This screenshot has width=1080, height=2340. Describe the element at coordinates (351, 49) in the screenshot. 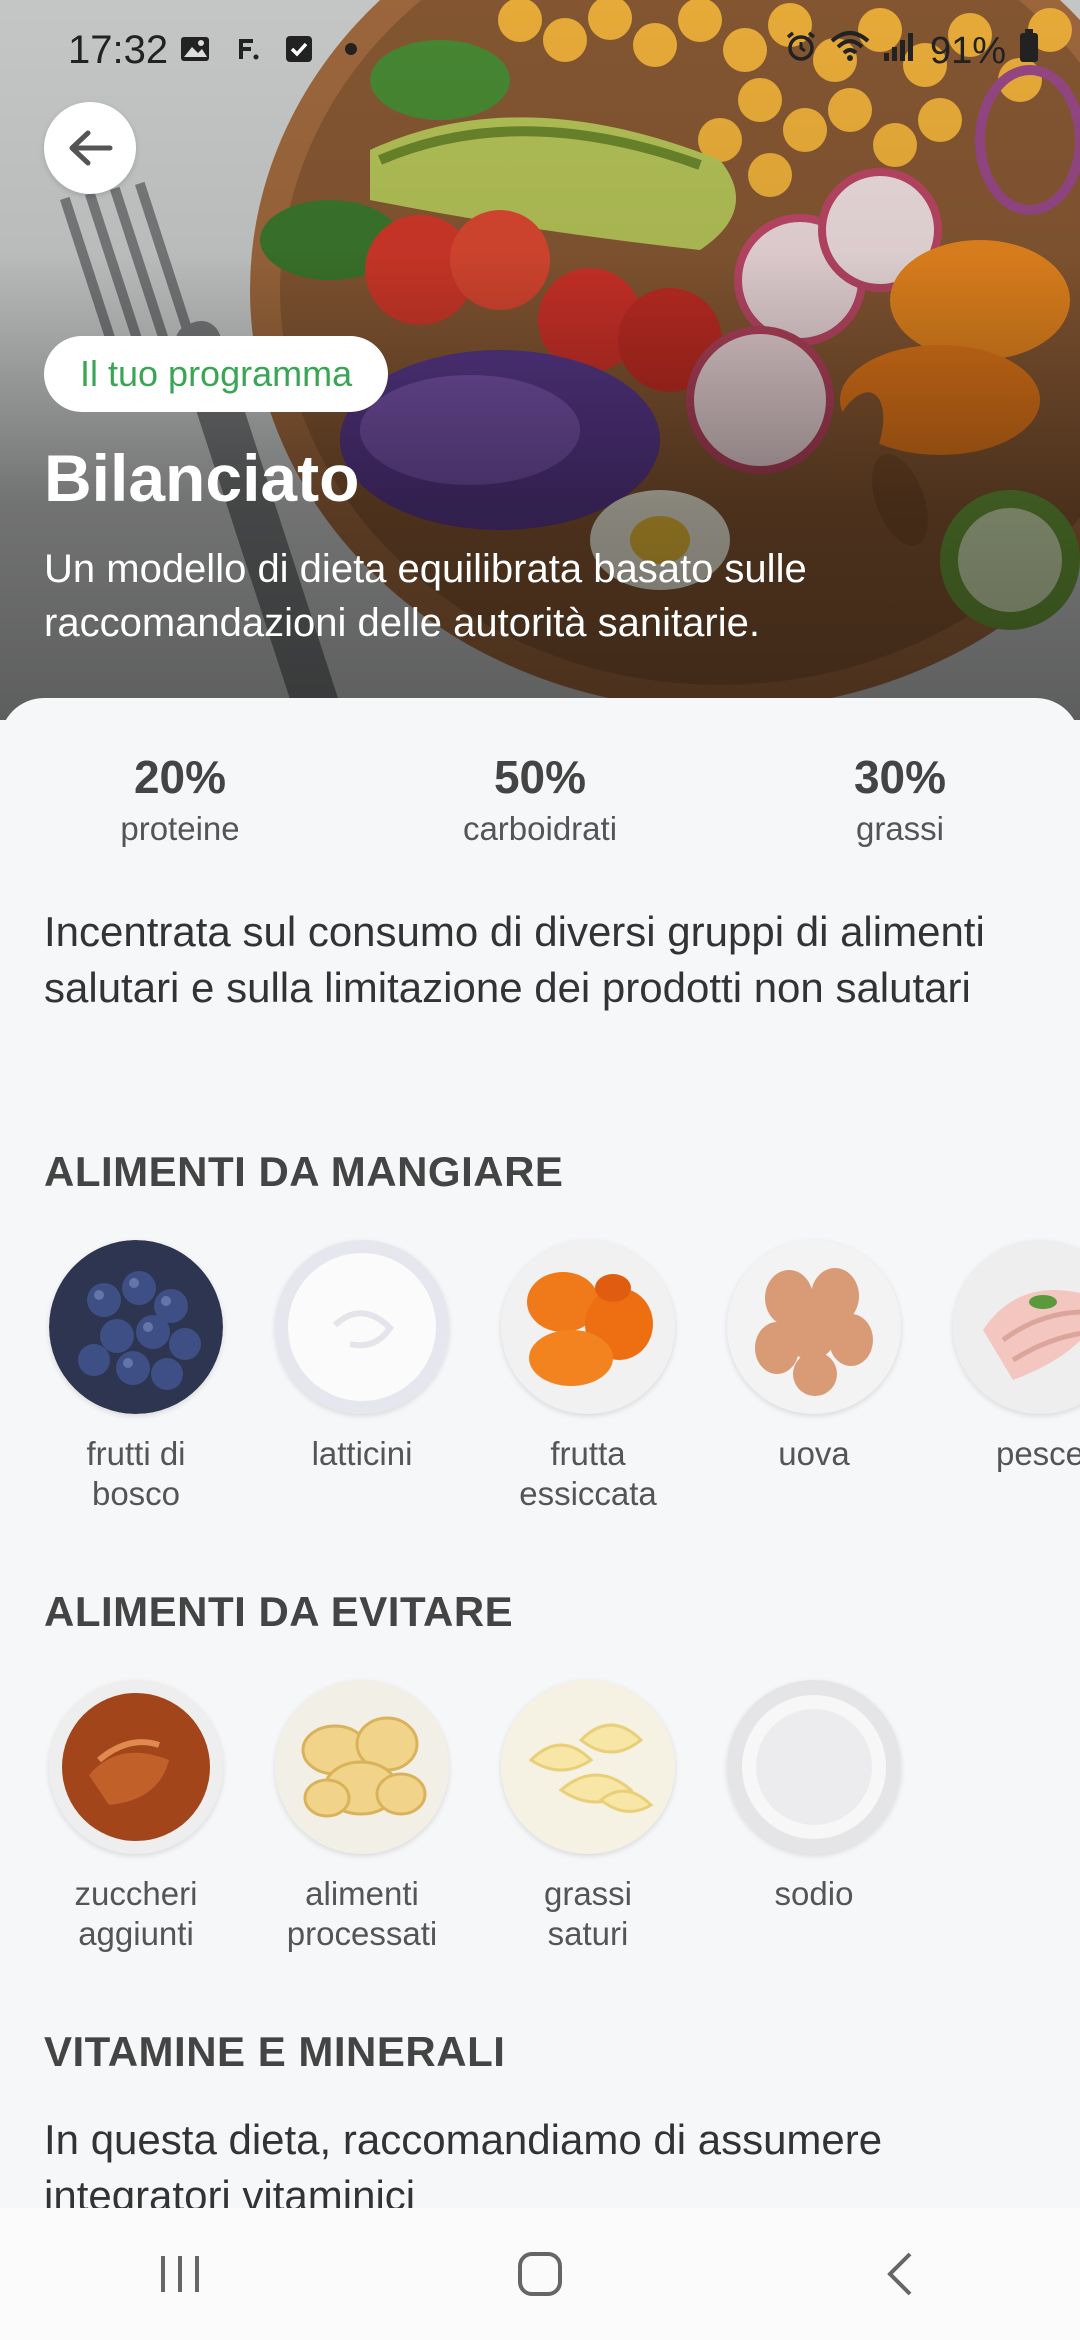

I see `more-notifications-dot-icon` at that location.